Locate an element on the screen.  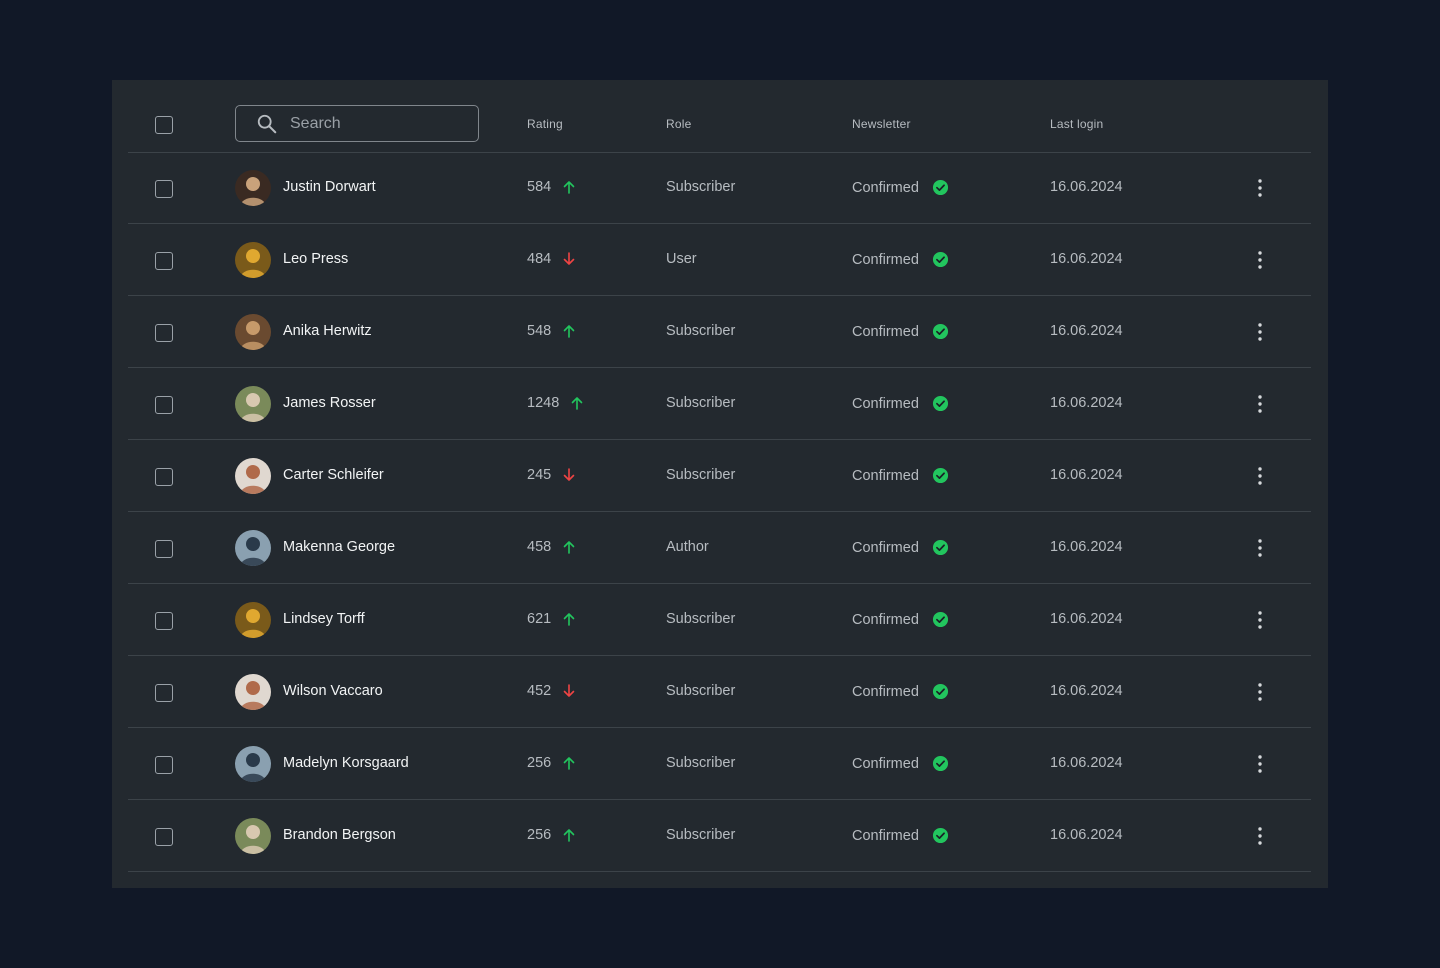
search-input is located at coordinates (380, 123).